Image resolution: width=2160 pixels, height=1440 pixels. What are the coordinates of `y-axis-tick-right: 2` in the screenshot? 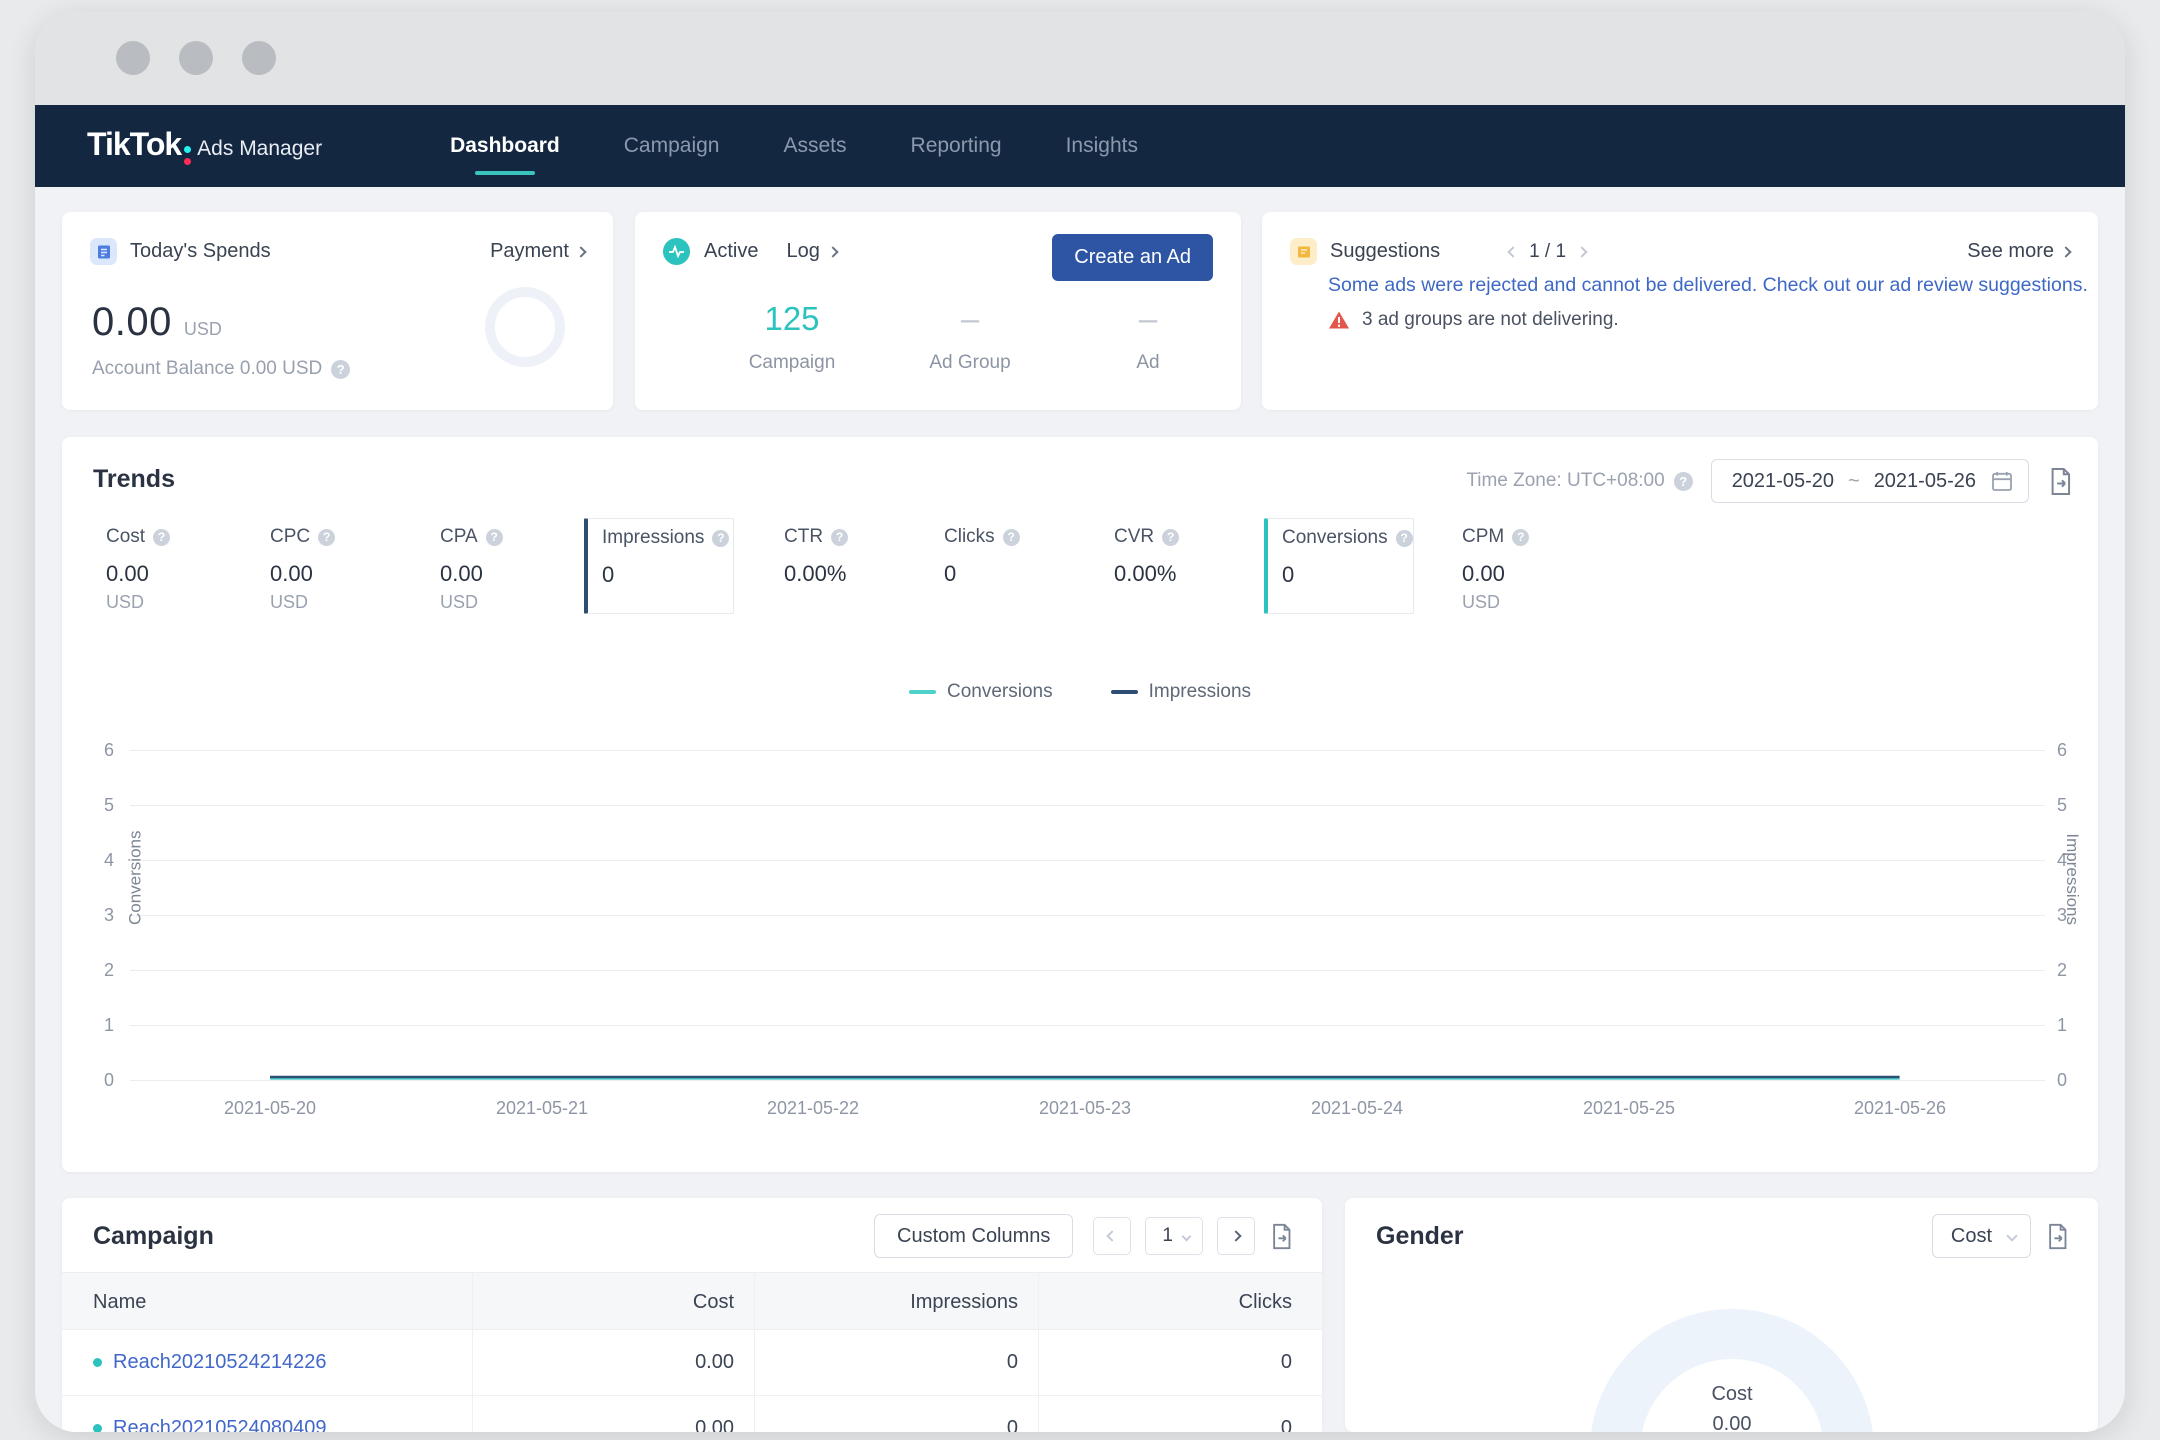 It's located at (2062, 970).